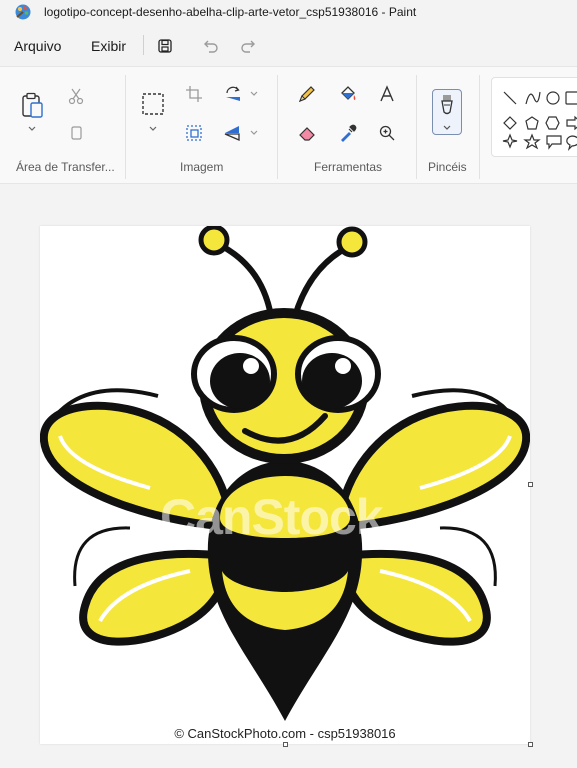  I want to click on rectangle-select-icon, so click(153, 104).